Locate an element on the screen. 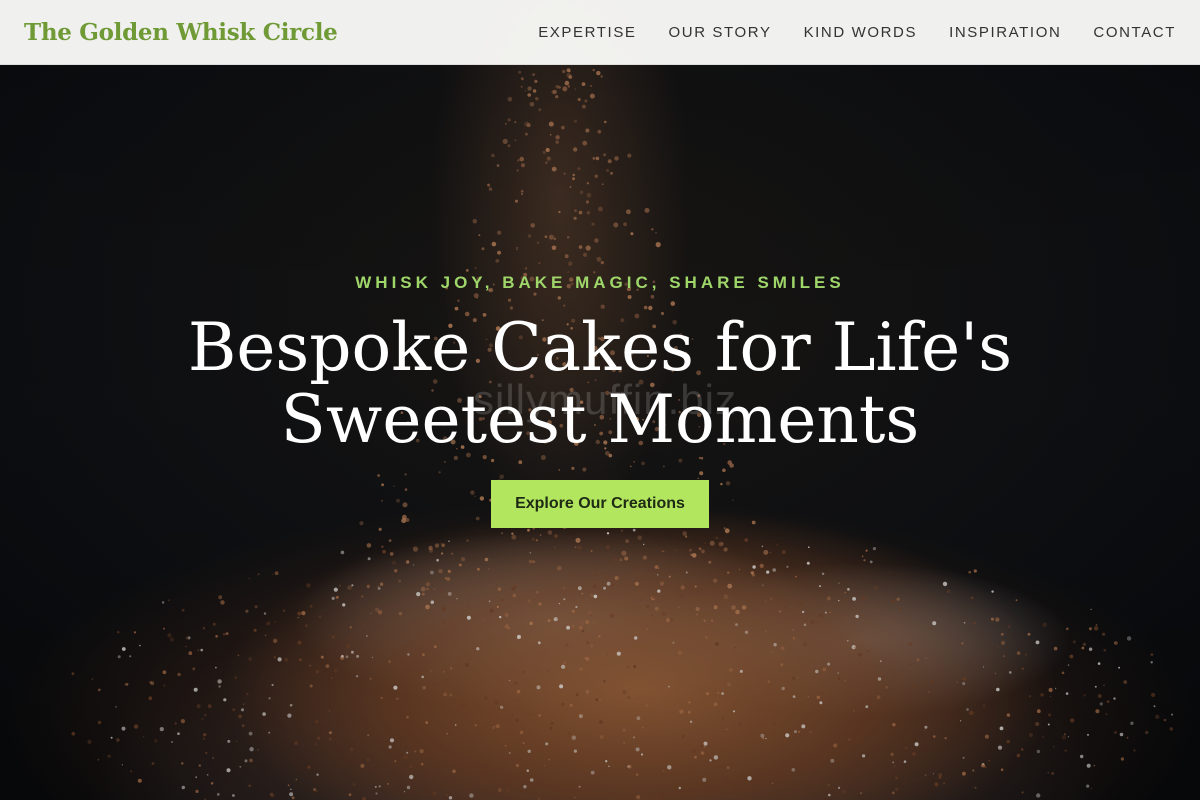 This screenshot has width=1200, height=800. explore-creations-button: Explore Our Creations is located at coordinates (600, 504).